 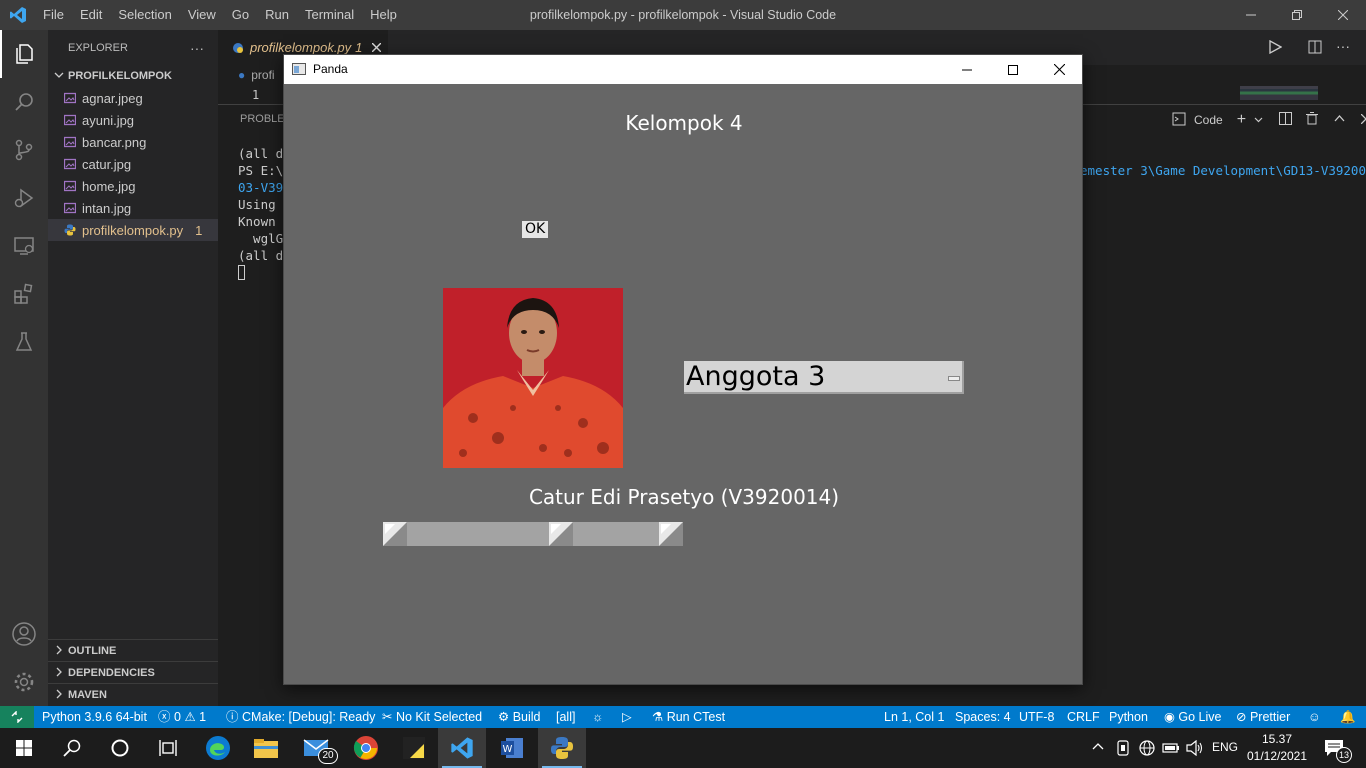 What do you see at coordinates (519, 717) in the screenshot?
I see `build-button: ⚙ Build` at bounding box center [519, 717].